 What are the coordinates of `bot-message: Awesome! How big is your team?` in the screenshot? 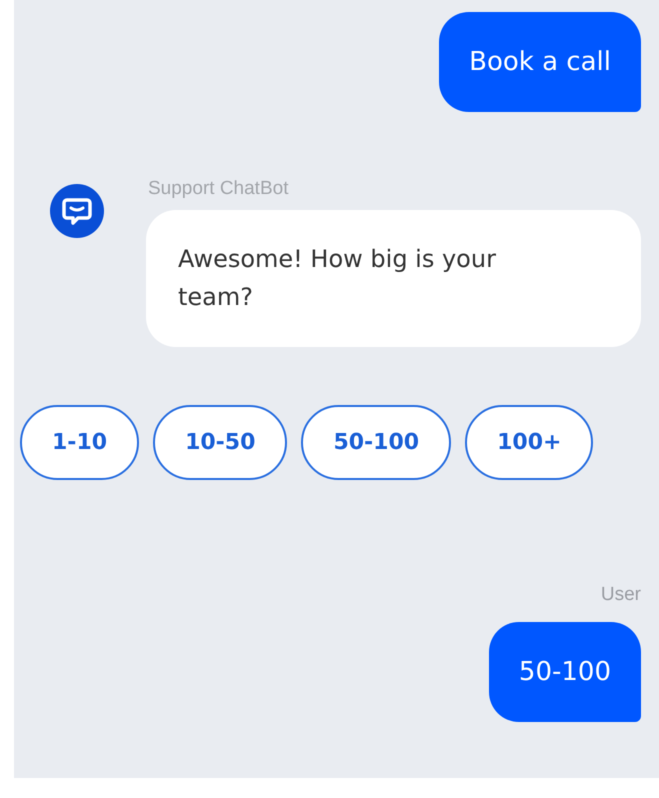 It's located at (393, 278).